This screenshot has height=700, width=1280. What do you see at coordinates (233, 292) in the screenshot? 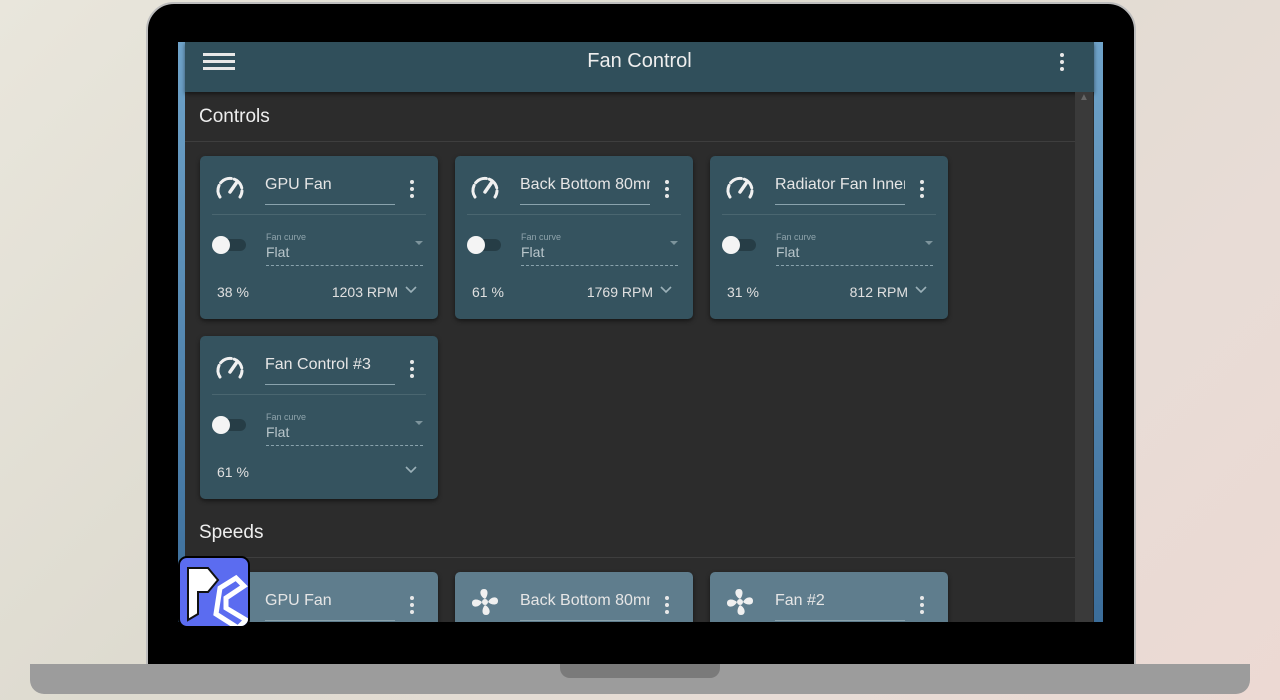
I see `control-percent: 38 %` at bounding box center [233, 292].